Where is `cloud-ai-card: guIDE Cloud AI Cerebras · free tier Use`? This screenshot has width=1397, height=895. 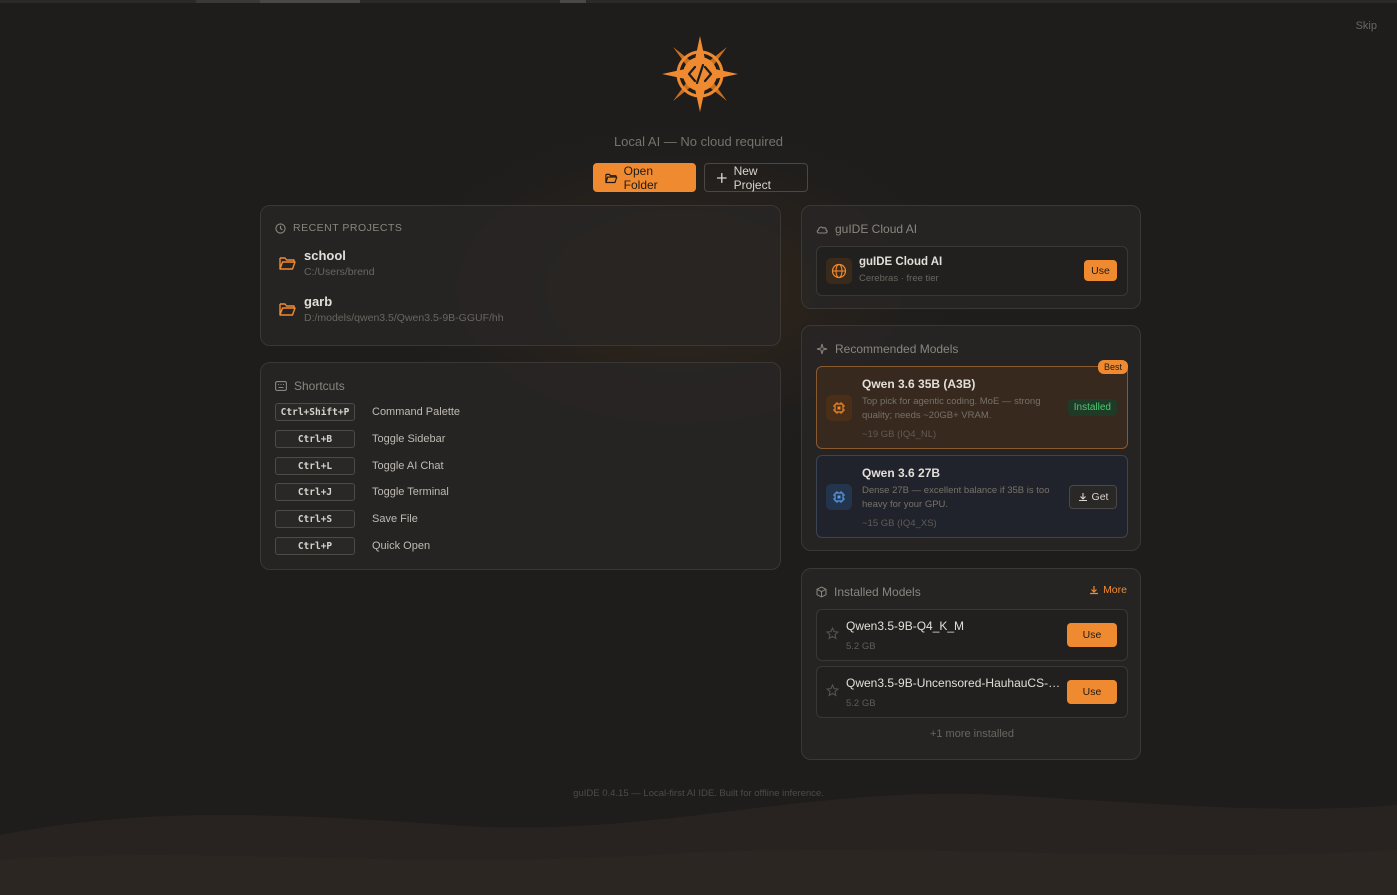 cloud-ai-card: guIDE Cloud AI Cerebras · free tier Use is located at coordinates (972, 271).